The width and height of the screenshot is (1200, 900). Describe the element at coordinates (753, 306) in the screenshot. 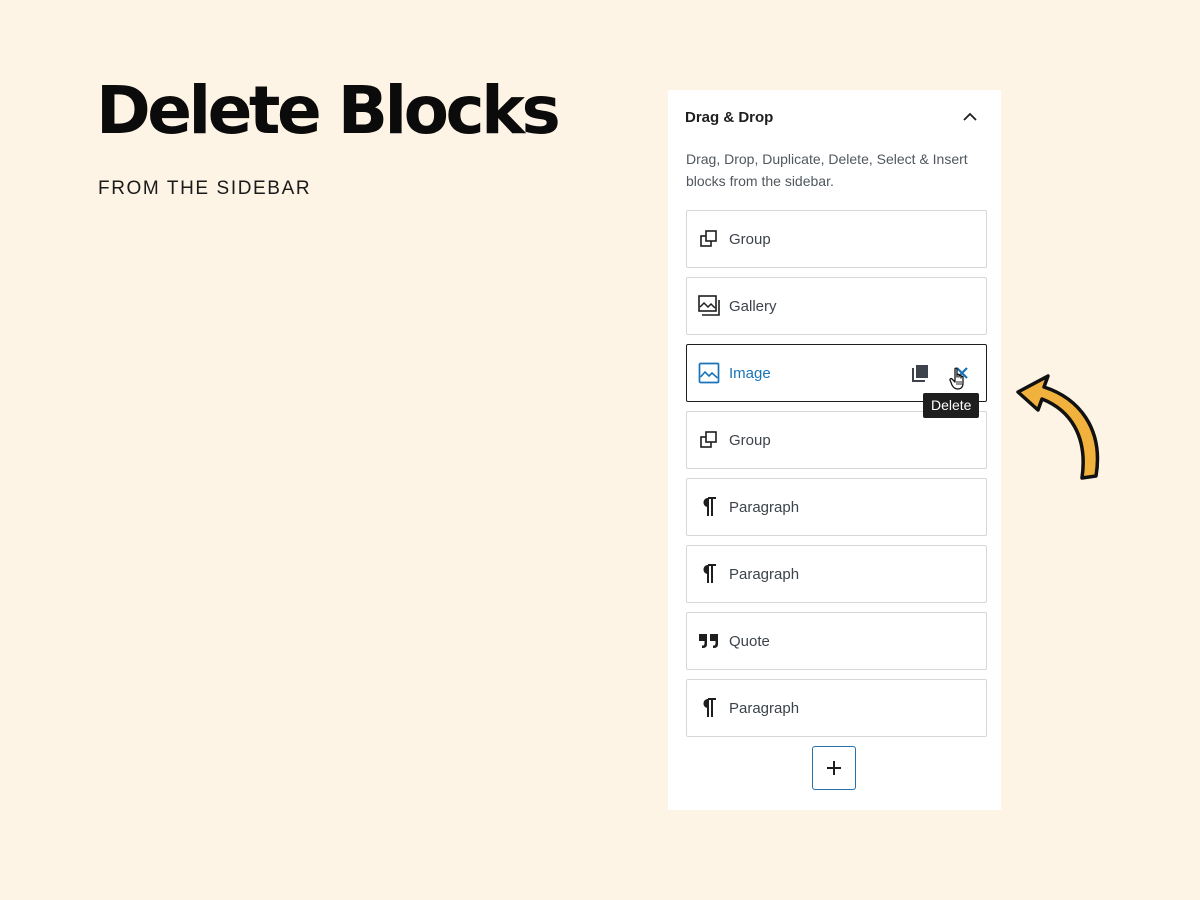

I see `block-label: Gallery` at that location.